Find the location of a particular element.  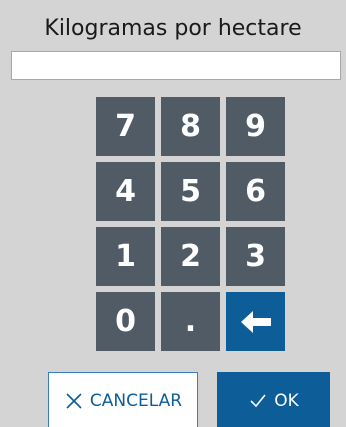

dialog-title: Kilogramas por hectare is located at coordinates (173, 28).